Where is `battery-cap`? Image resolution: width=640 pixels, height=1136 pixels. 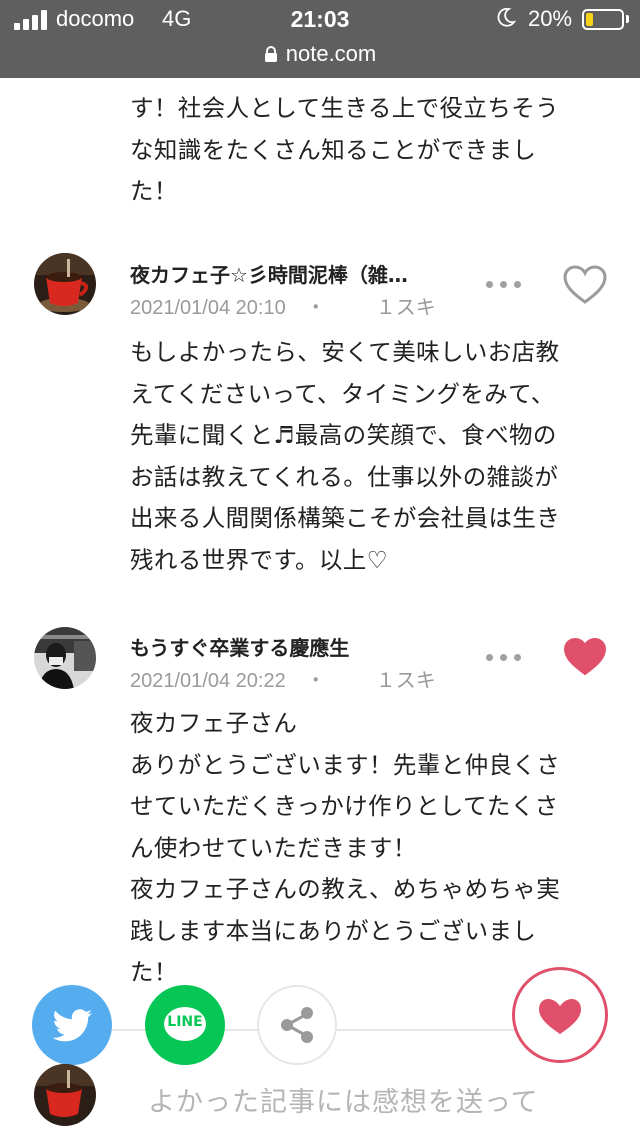 battery-cap is located at coordinates (627, 19).